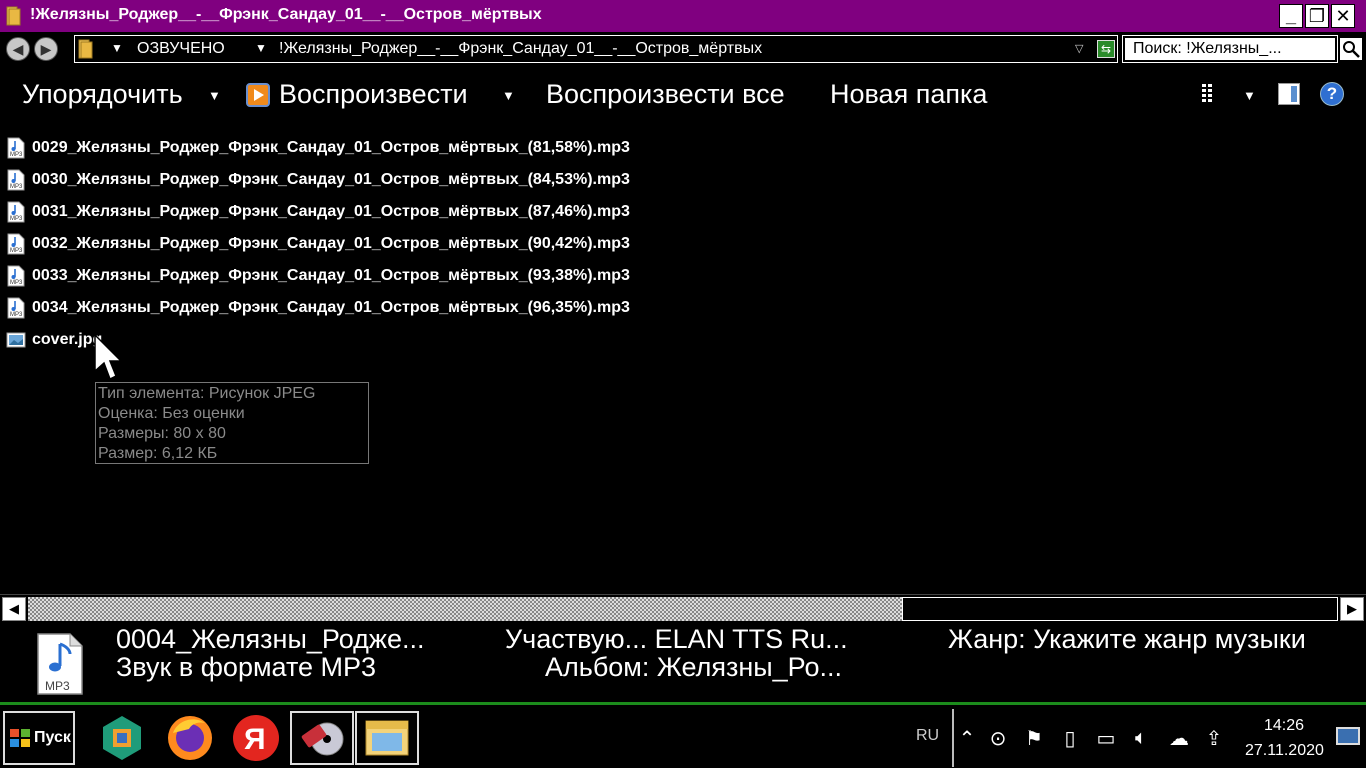 The height and width of the screenshot is (768, 1366). What do you see at coordinates (665, 94) in the screenshot?
I see `play-all-button: Воспроизвести все` at bounding box center [665, 94].